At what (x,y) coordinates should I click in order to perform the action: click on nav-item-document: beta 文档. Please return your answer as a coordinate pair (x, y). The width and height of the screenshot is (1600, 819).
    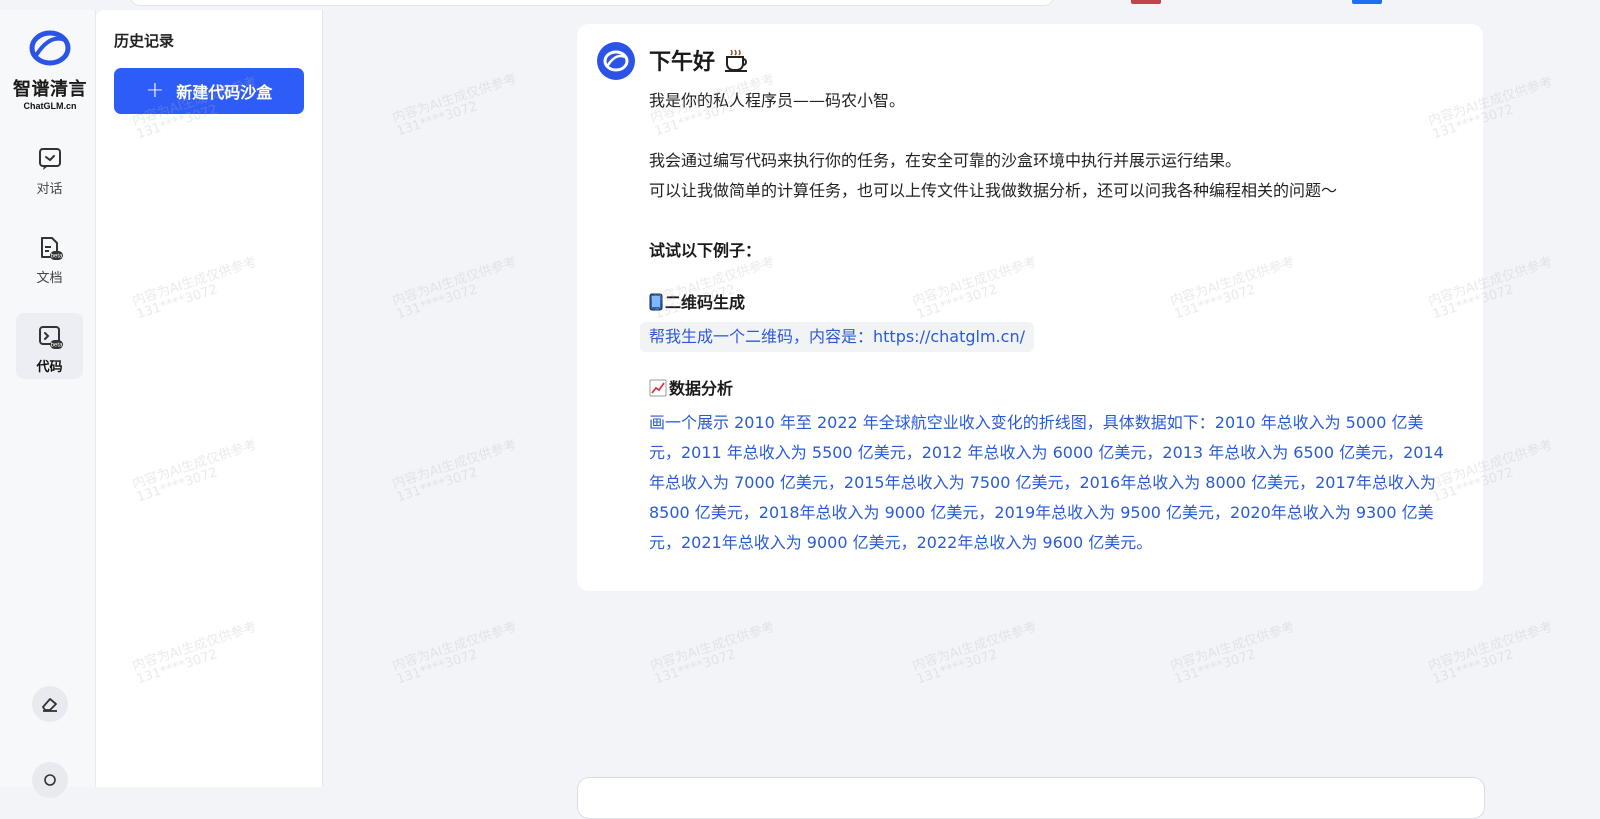
    Looking at the image, I should click on (49, 257).